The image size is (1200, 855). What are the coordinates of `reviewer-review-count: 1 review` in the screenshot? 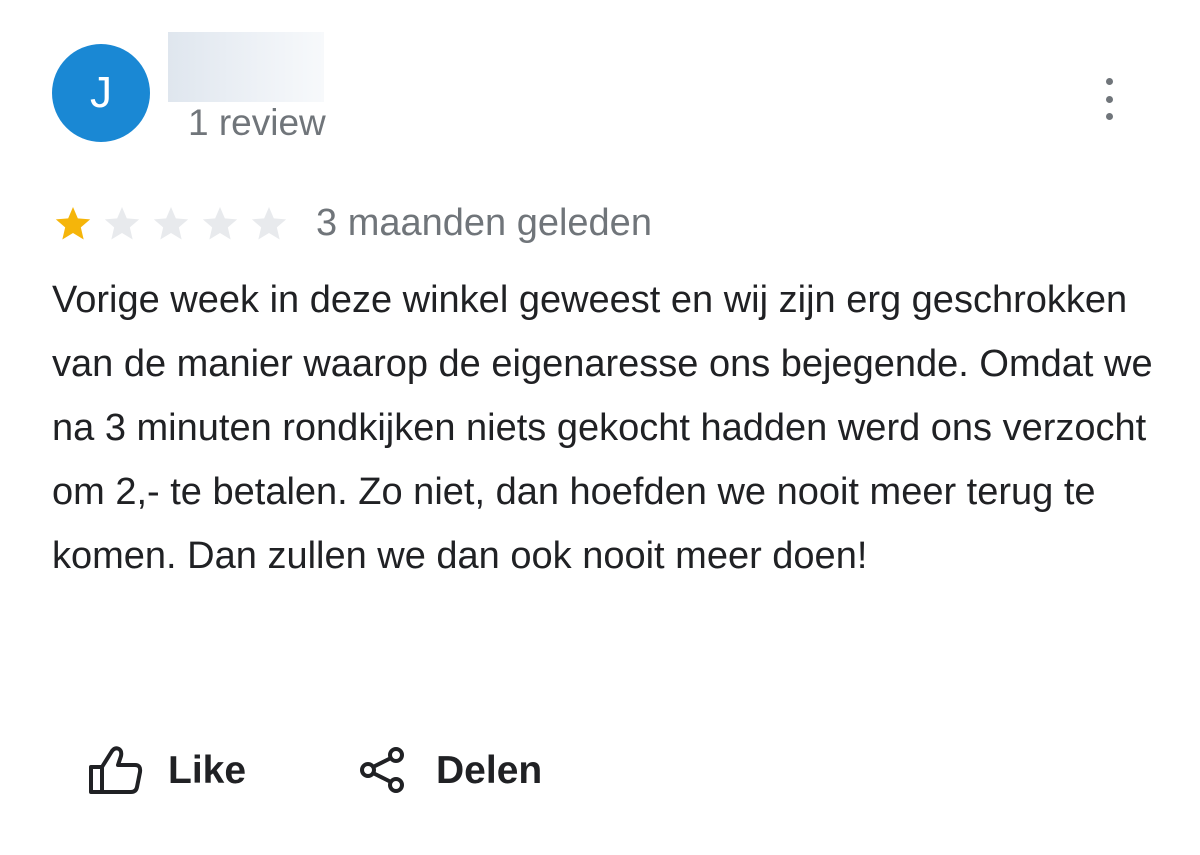 It's located at (257, 122).